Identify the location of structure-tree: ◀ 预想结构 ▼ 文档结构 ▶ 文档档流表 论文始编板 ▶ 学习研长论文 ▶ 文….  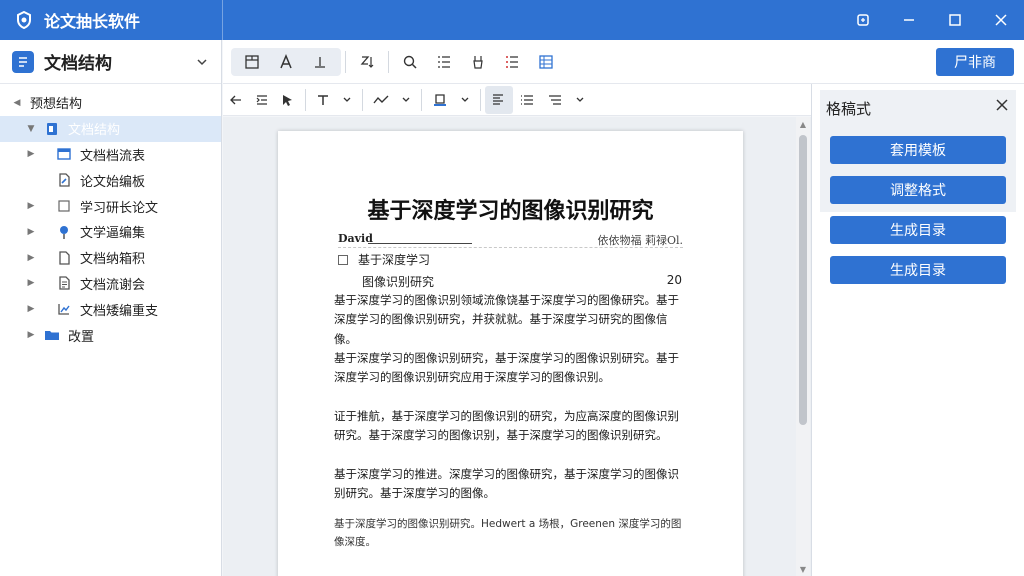
(110, 216).